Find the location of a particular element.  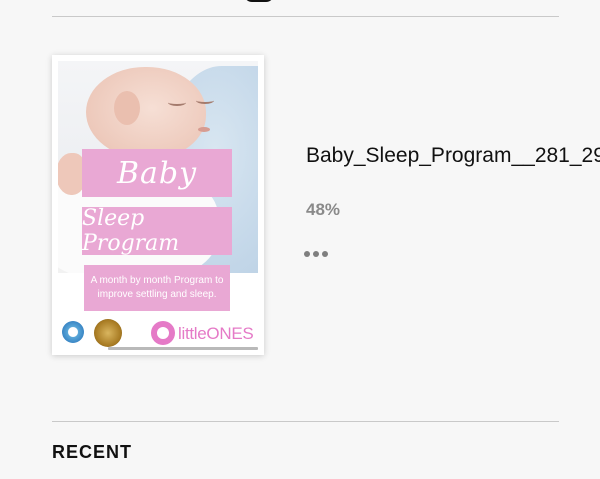

cover-baby-ear is located at coordinates (127, 108).